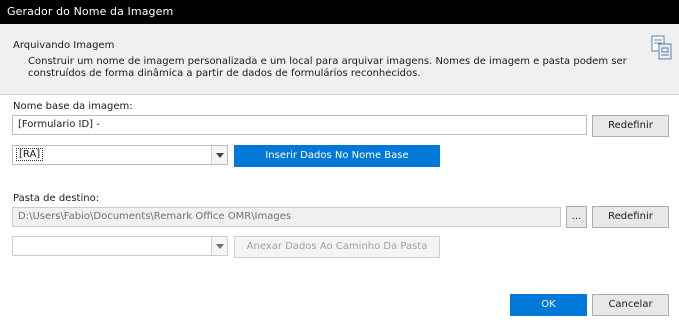 The image size is (679, 325). Describe the element at coordinates (299, 125) in the screenshot. I see `base-name-input: [Formulario ID] -` at that location.